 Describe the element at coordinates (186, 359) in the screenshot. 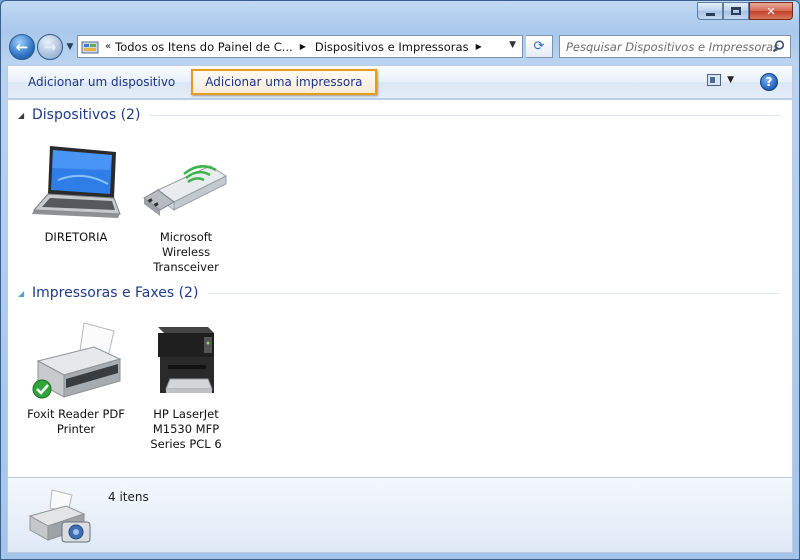

I see `mfp-printer-icon` at that location.